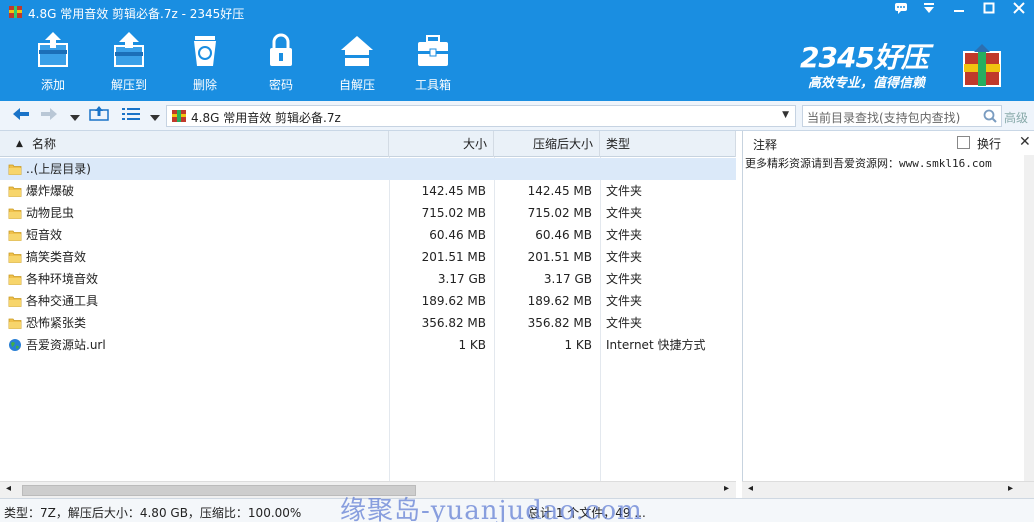  What do you see at coordinates (868, 163) in the screenshot?
I see `comment-text: 更多精彩资源请到吾爱资源网：www.smkl16.com` at bounding box center [868, 163].